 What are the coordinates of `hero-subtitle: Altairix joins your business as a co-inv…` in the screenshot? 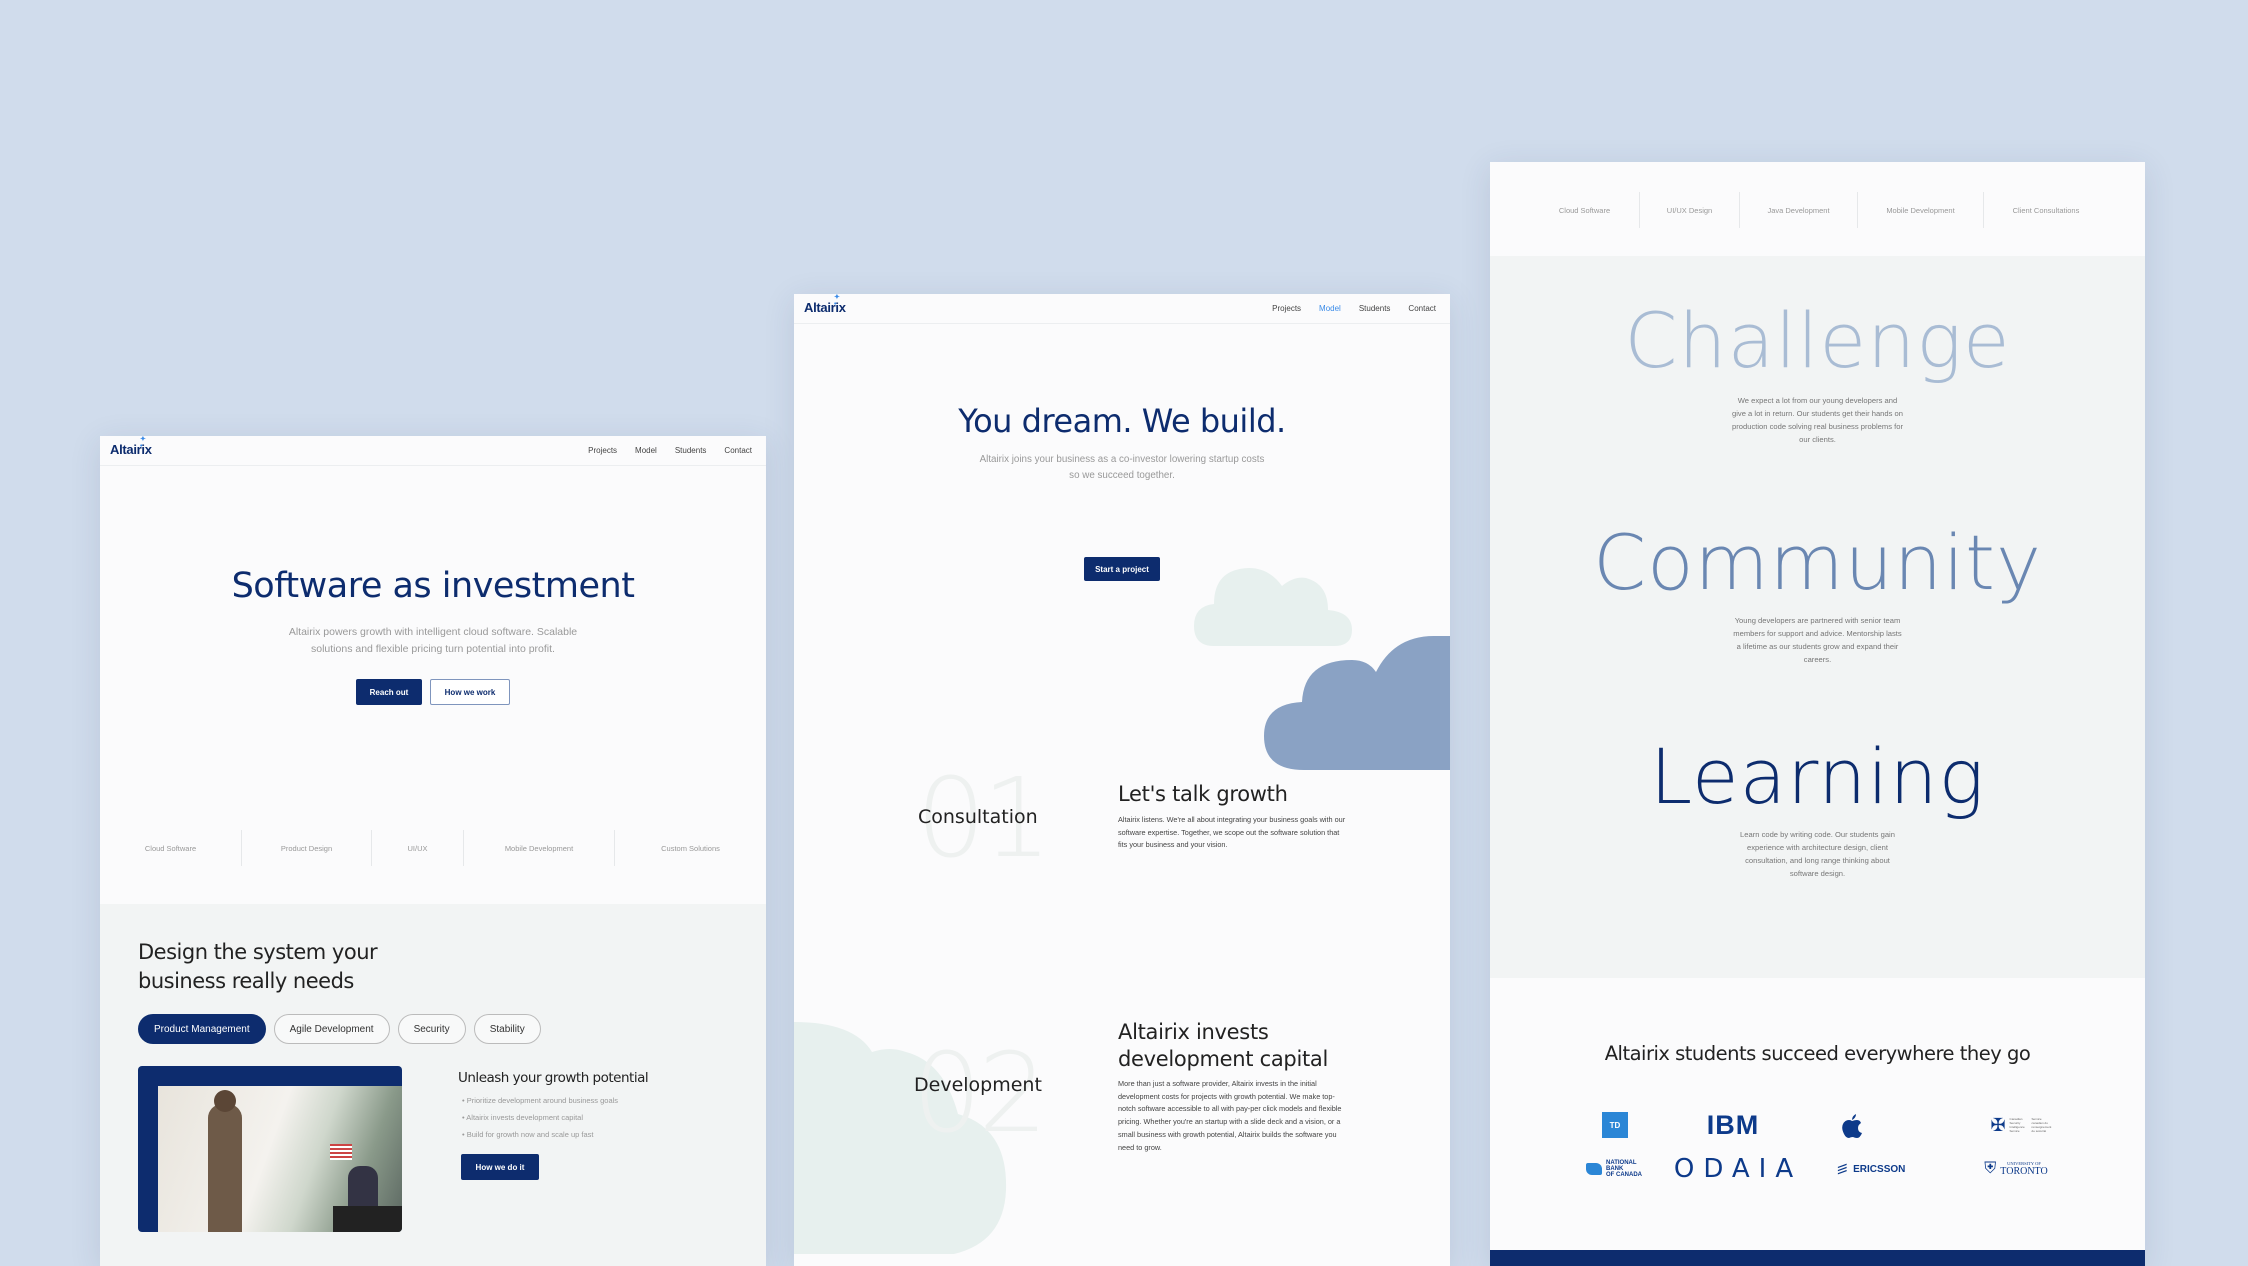 It's located at (1122, 468).